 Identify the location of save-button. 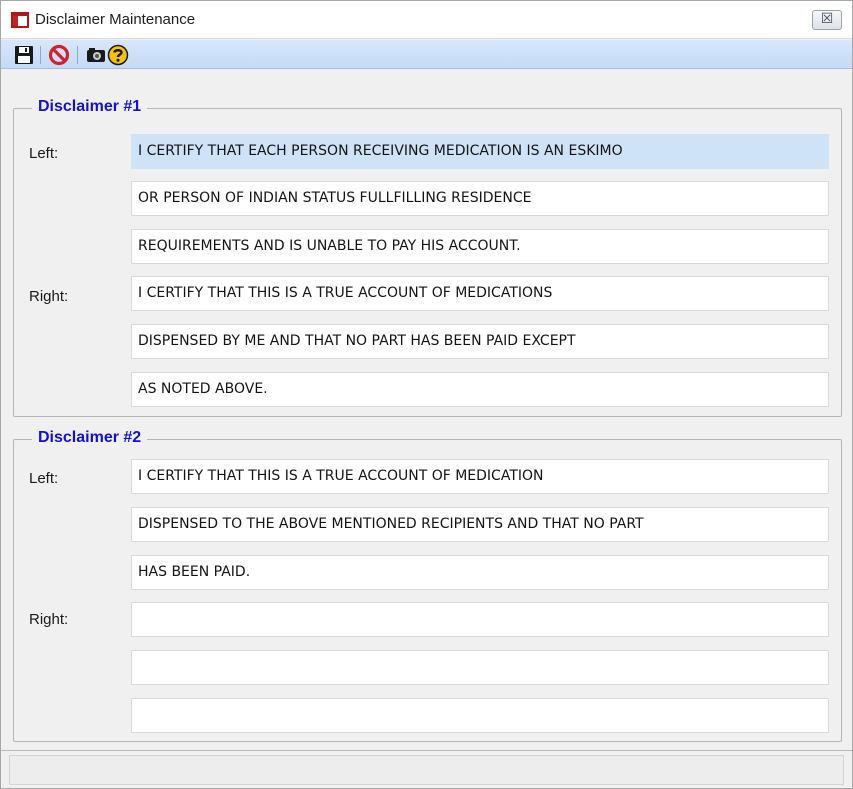
(24, 55).